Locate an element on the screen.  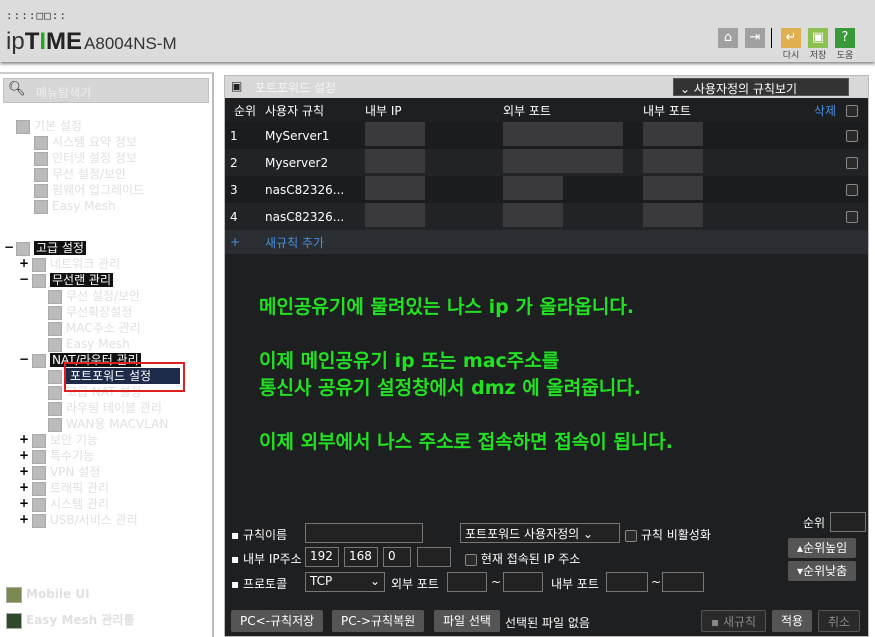
menu-item: WAN용 MACVLAN is located at coordinates (108, 424).